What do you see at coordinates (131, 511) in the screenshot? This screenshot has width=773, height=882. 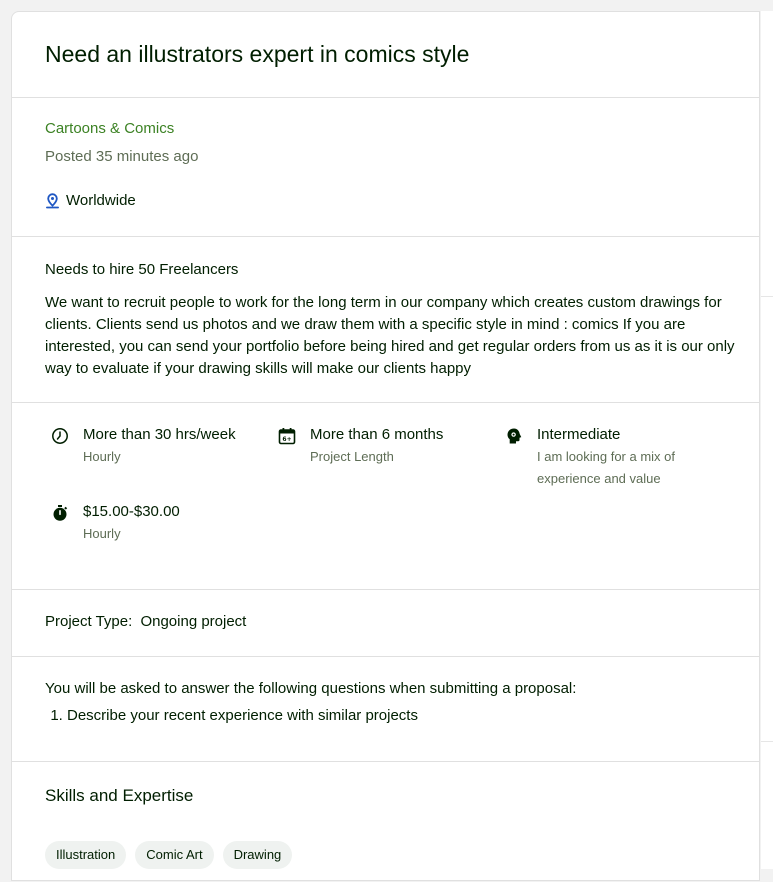 I see `rate-value: $15.00-$30.00` at bounding box center [131, 511].